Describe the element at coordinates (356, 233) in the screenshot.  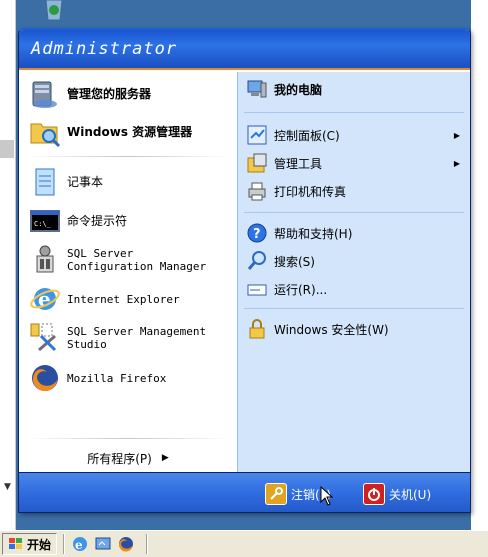
I see `menu-item-help: ? 帮助和支持(H)` at that location.